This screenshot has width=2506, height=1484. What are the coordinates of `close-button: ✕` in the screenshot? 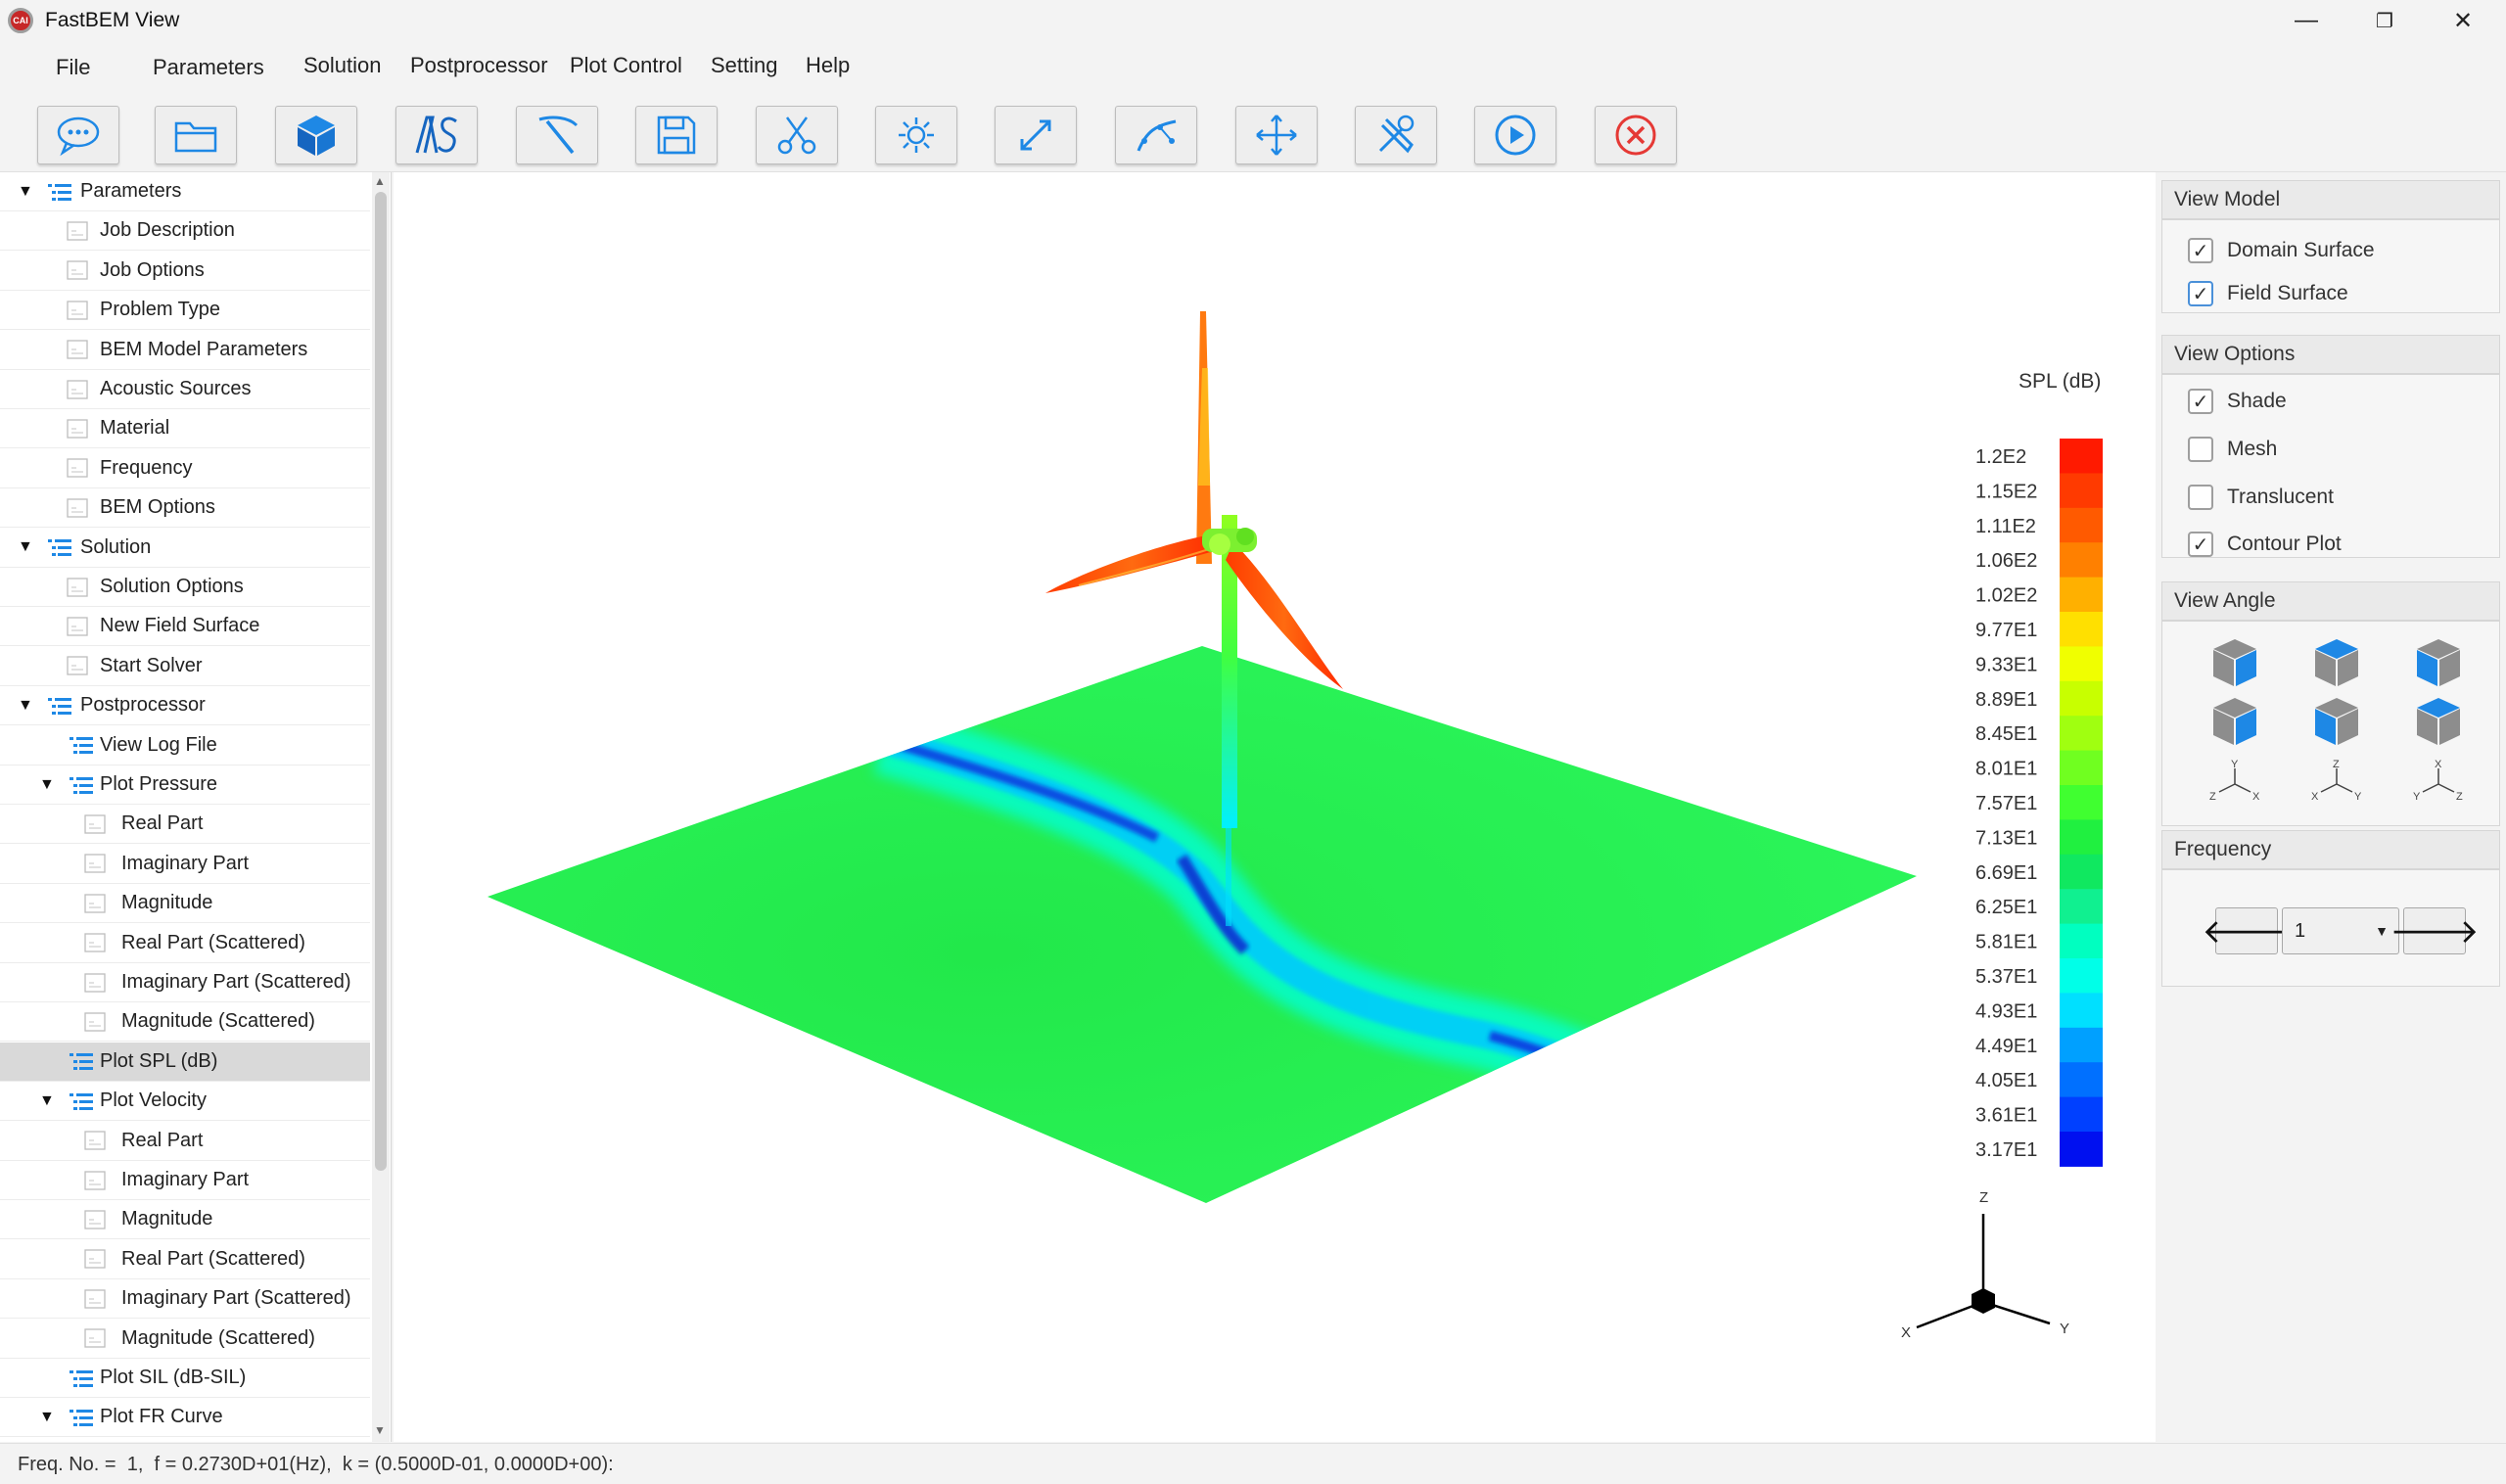 It's located at (2463, 20).